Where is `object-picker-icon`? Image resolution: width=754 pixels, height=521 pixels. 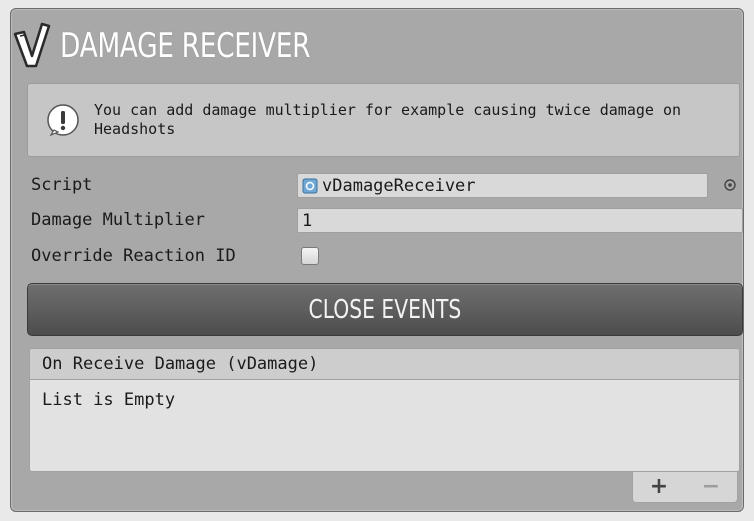 object-picker-icon is located at coordinates (730, 185).